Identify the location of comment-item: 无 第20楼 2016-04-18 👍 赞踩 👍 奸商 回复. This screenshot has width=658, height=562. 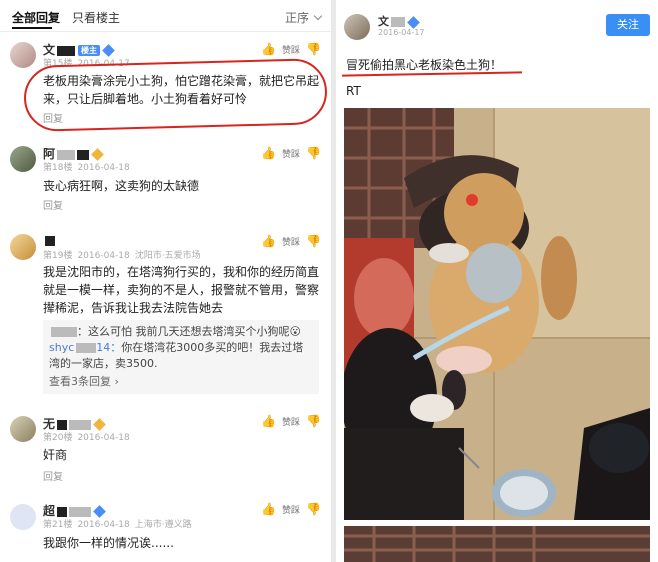
(165, 451).